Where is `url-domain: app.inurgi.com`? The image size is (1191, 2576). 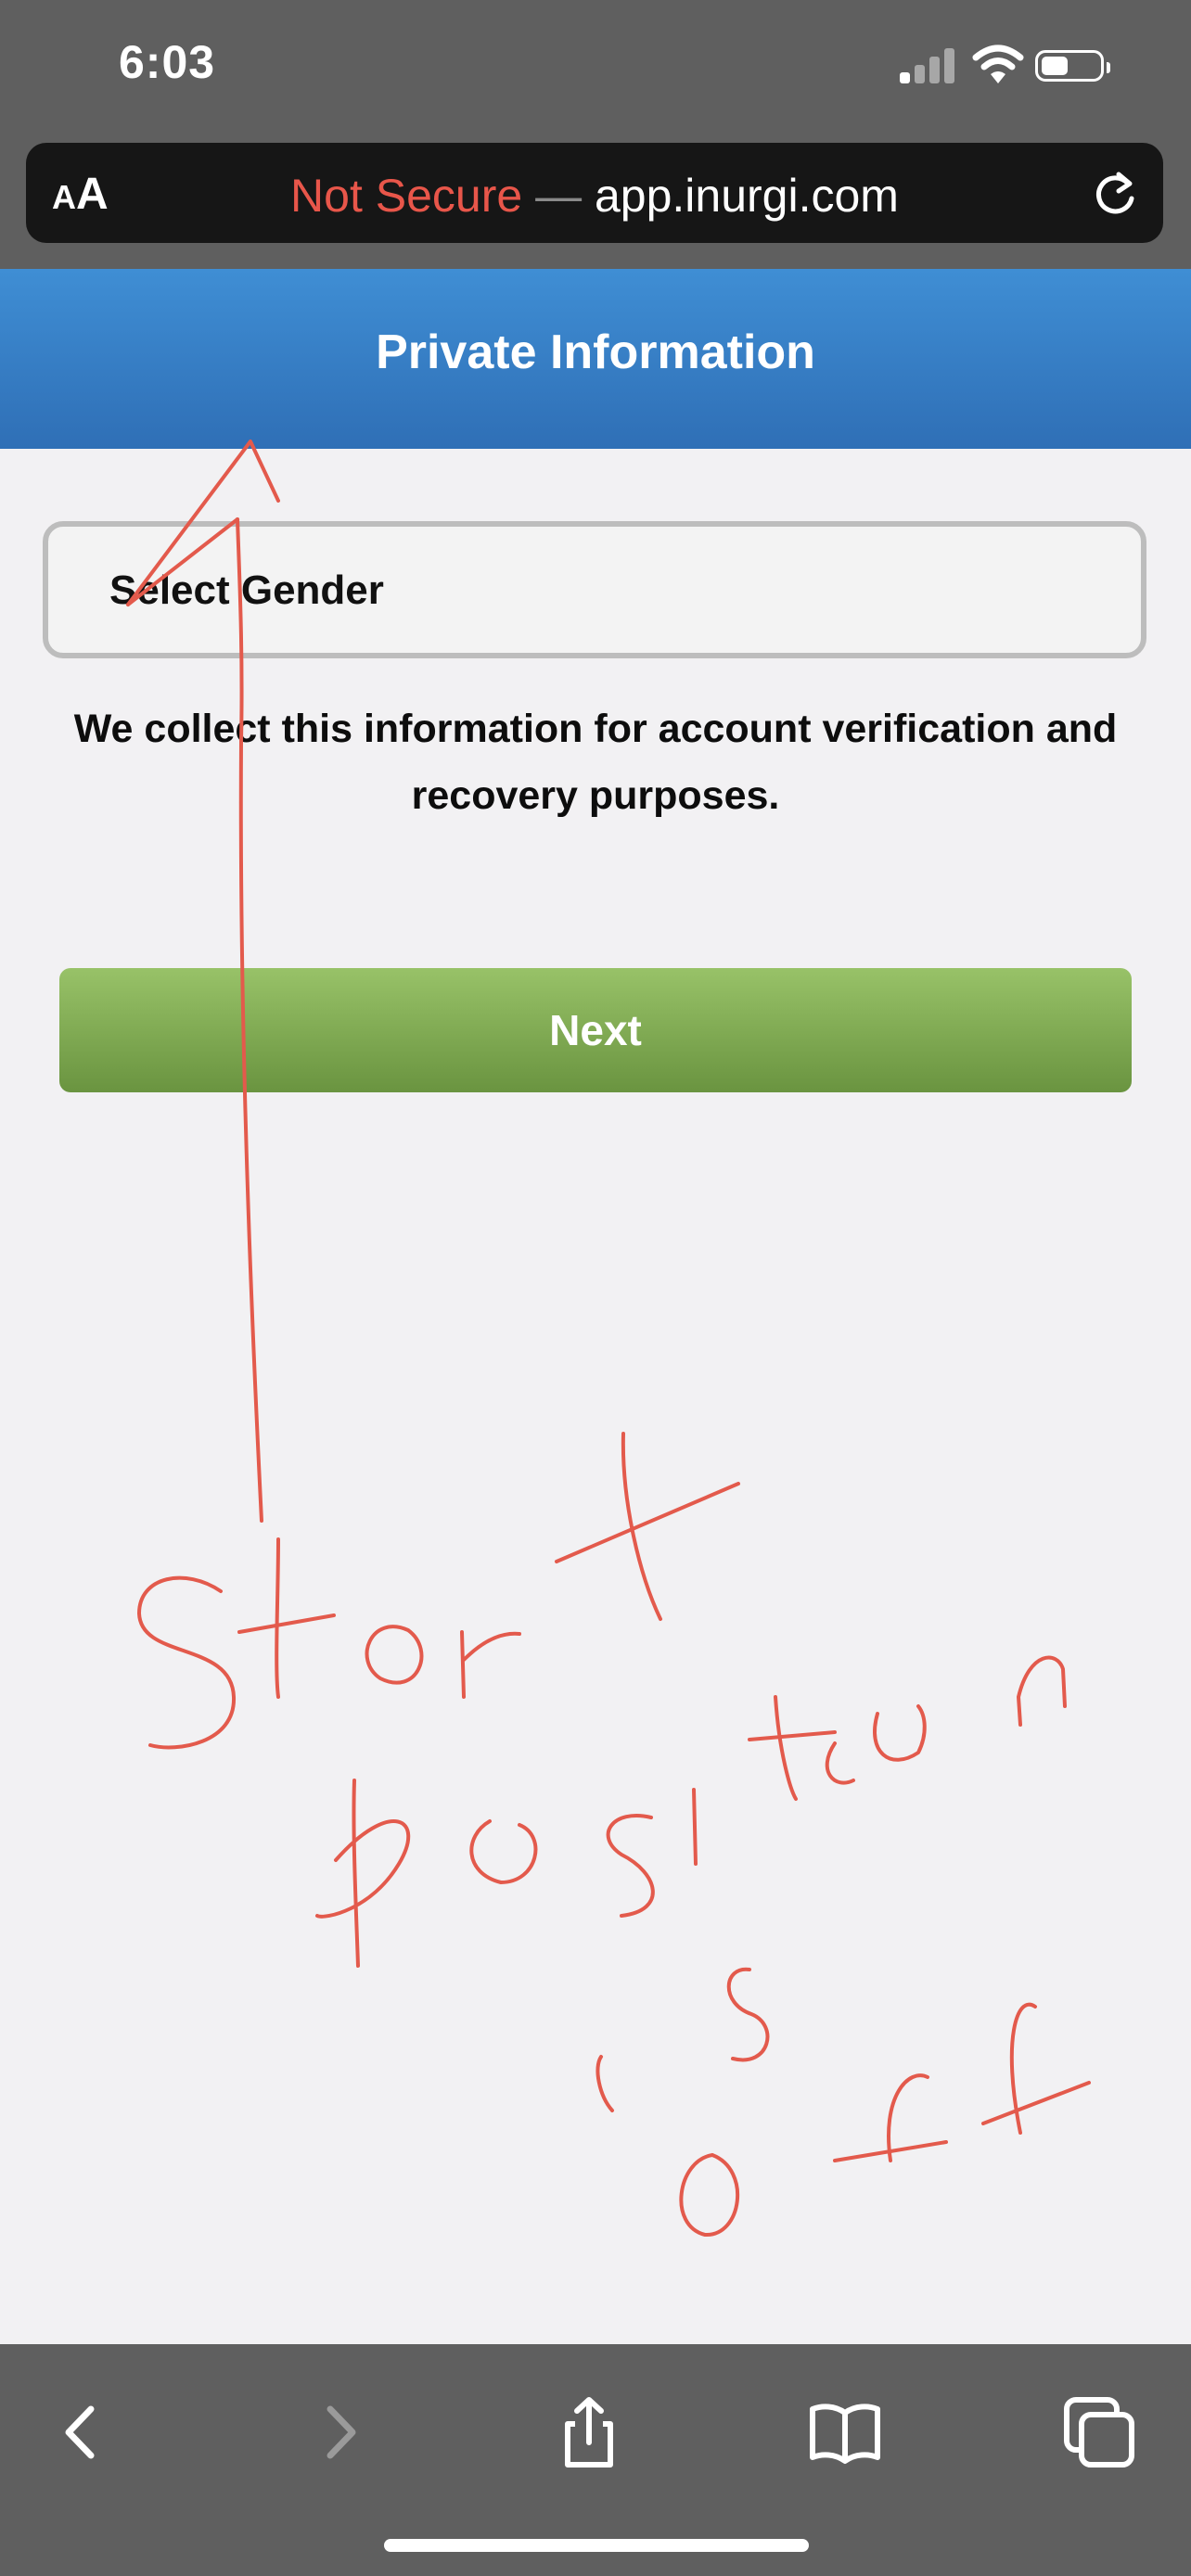 url-domain: app.inurgi.com is located at coordinates (746, 196).